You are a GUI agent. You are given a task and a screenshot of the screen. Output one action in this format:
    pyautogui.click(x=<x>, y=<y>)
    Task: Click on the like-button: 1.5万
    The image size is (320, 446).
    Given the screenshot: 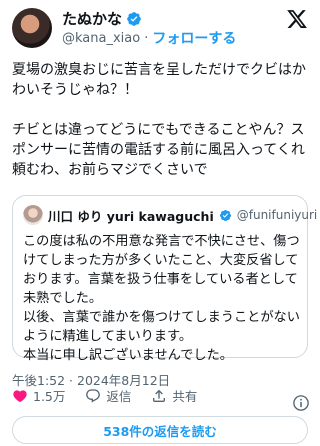 What is the action you would take?
    pyautogui.click(x=38, y=395)
    